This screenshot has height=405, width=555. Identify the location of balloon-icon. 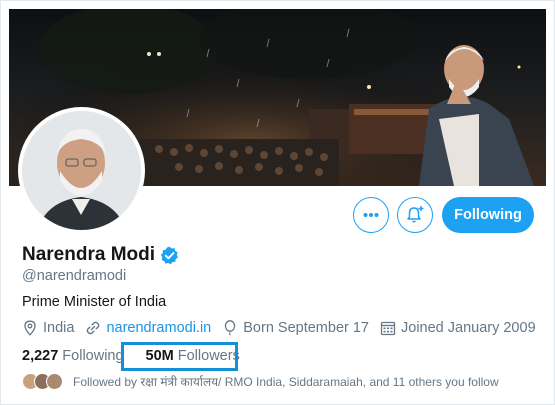
(230, 328).